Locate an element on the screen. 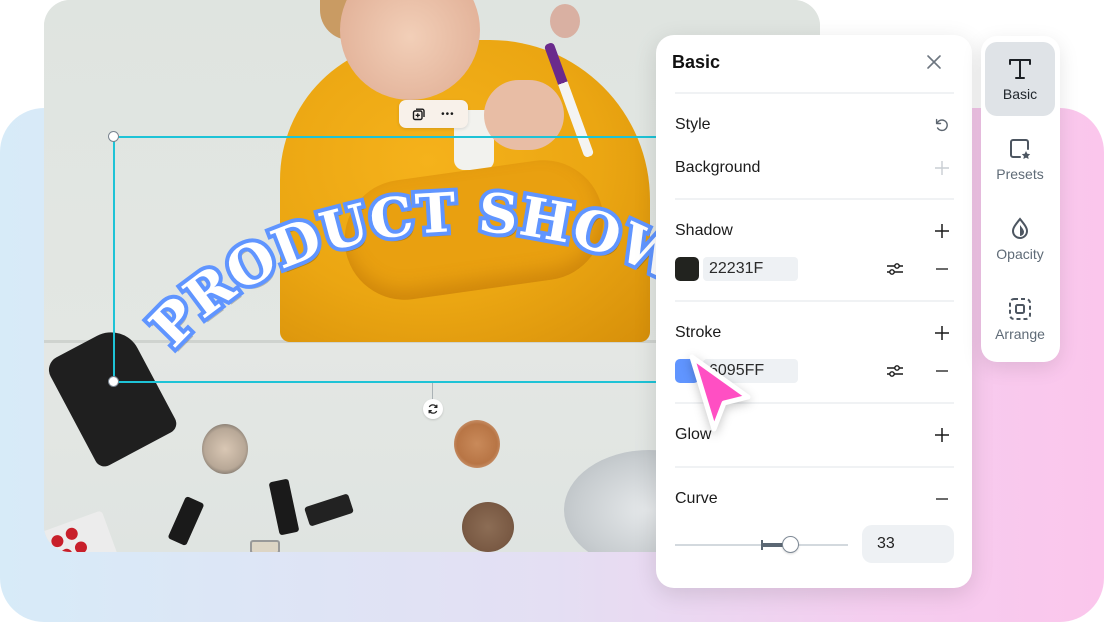  add-shadow-button is located at coordinates (942, 231).